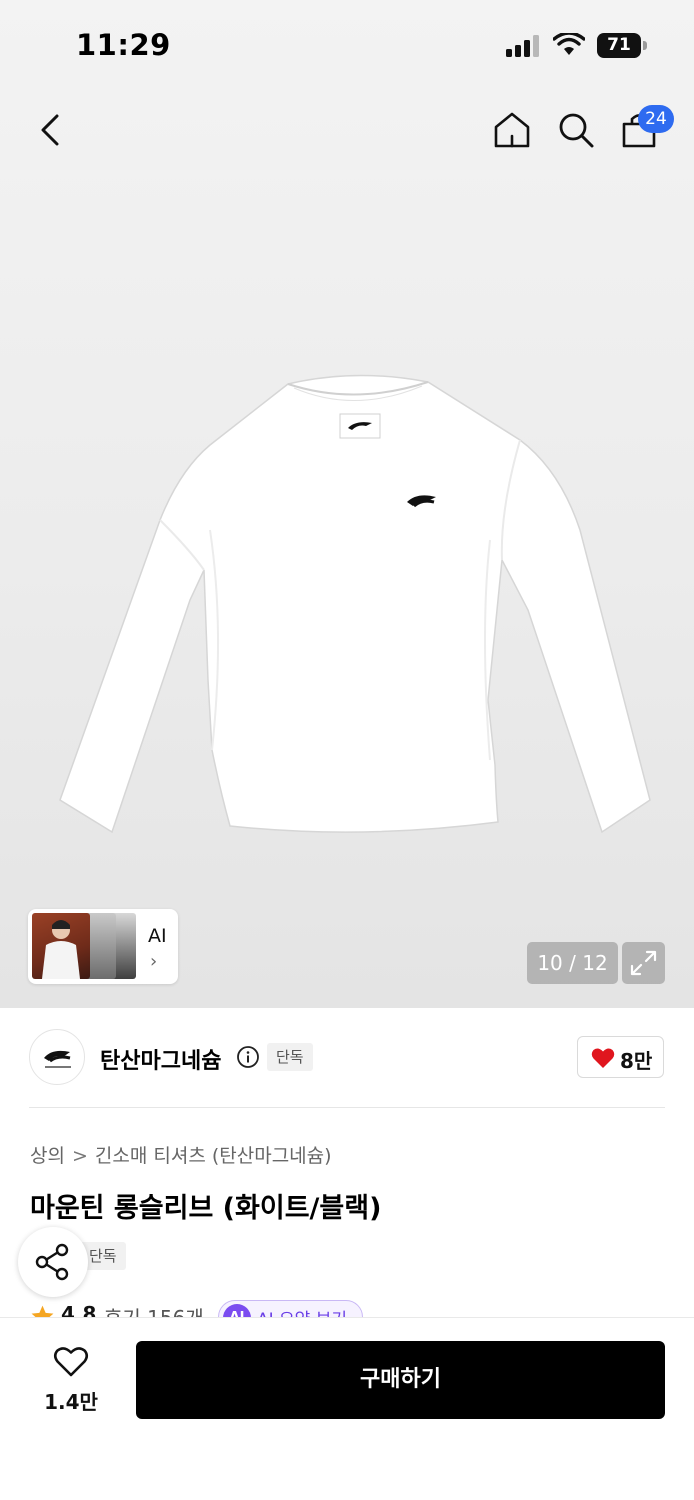 The width and height of the screenshot is (694, 1500). I want to click on chevron-left-icon, so click(50, 130).